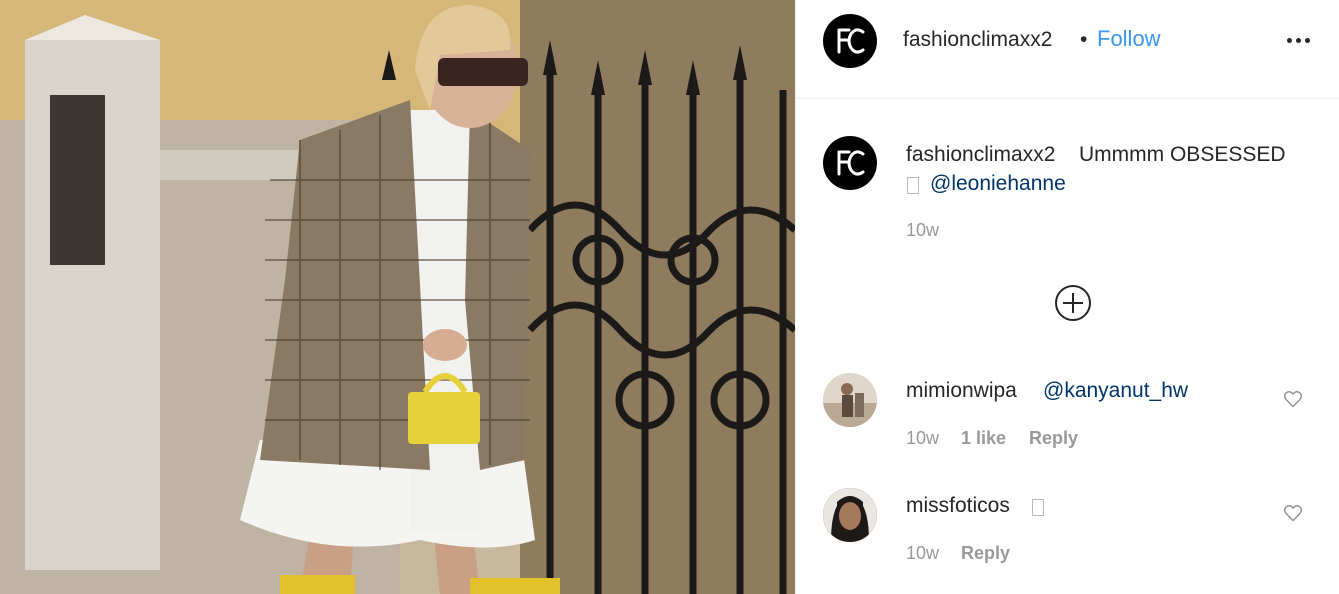  Describe the element at coordinates (922, 230) in the screenshot. I see `caption-timestamp: 10w` at that location.